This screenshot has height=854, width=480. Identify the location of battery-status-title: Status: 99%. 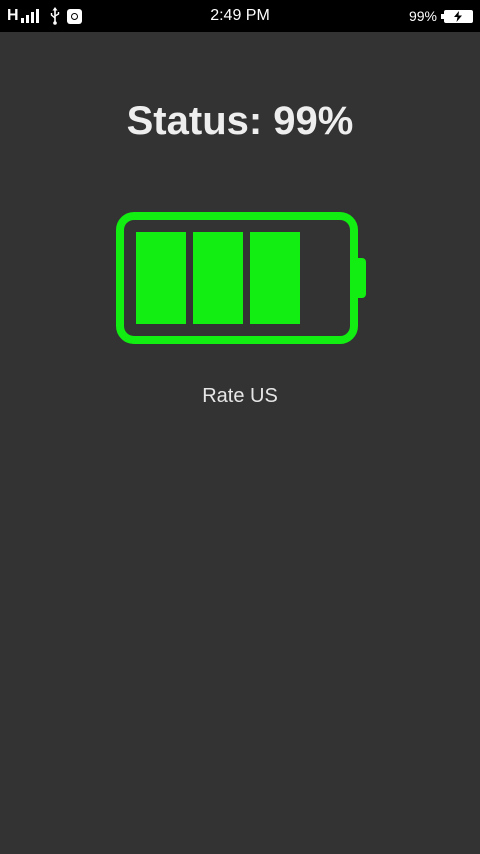
(240, 121).